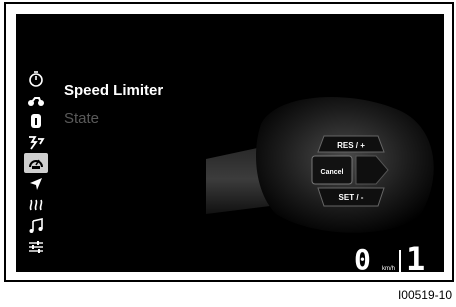 The height and width of the screenshot is (307, 456). I want to click on motorcycle-icon, so click(36, 100).